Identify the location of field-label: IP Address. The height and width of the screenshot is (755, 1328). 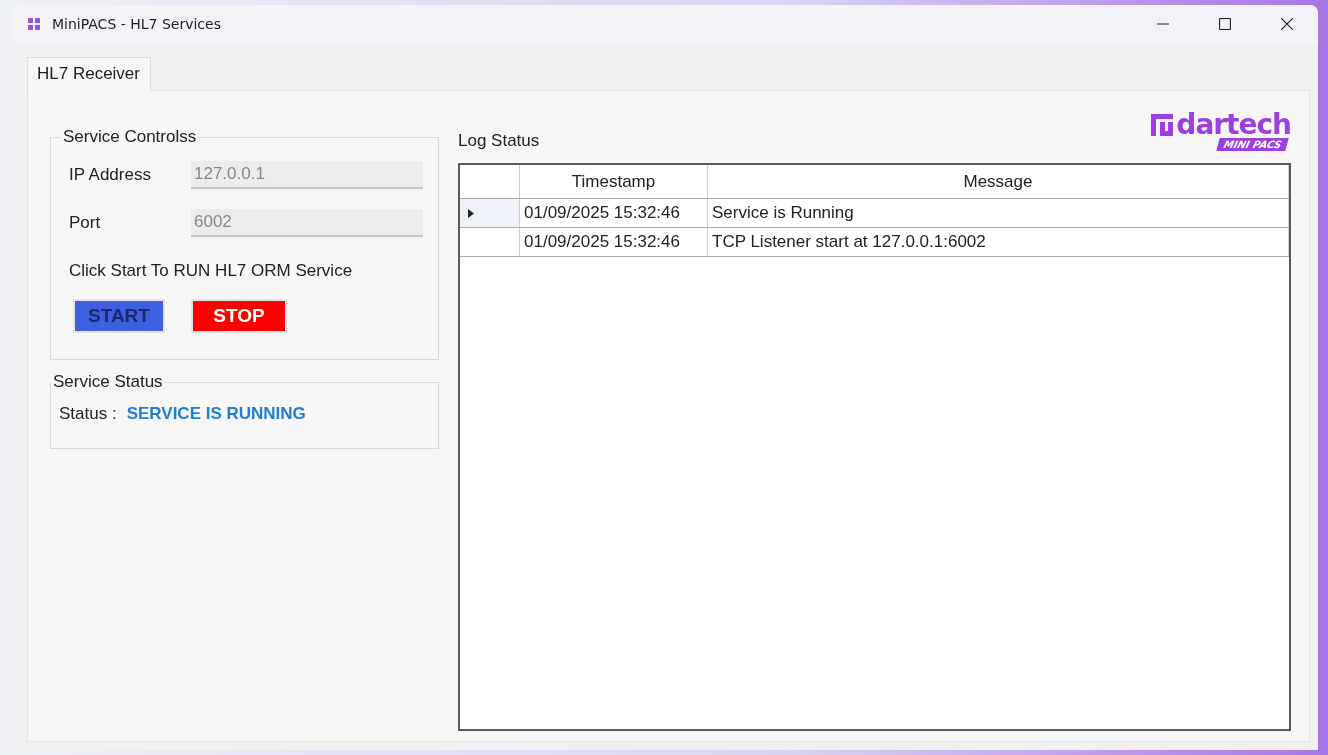
(110, 175).